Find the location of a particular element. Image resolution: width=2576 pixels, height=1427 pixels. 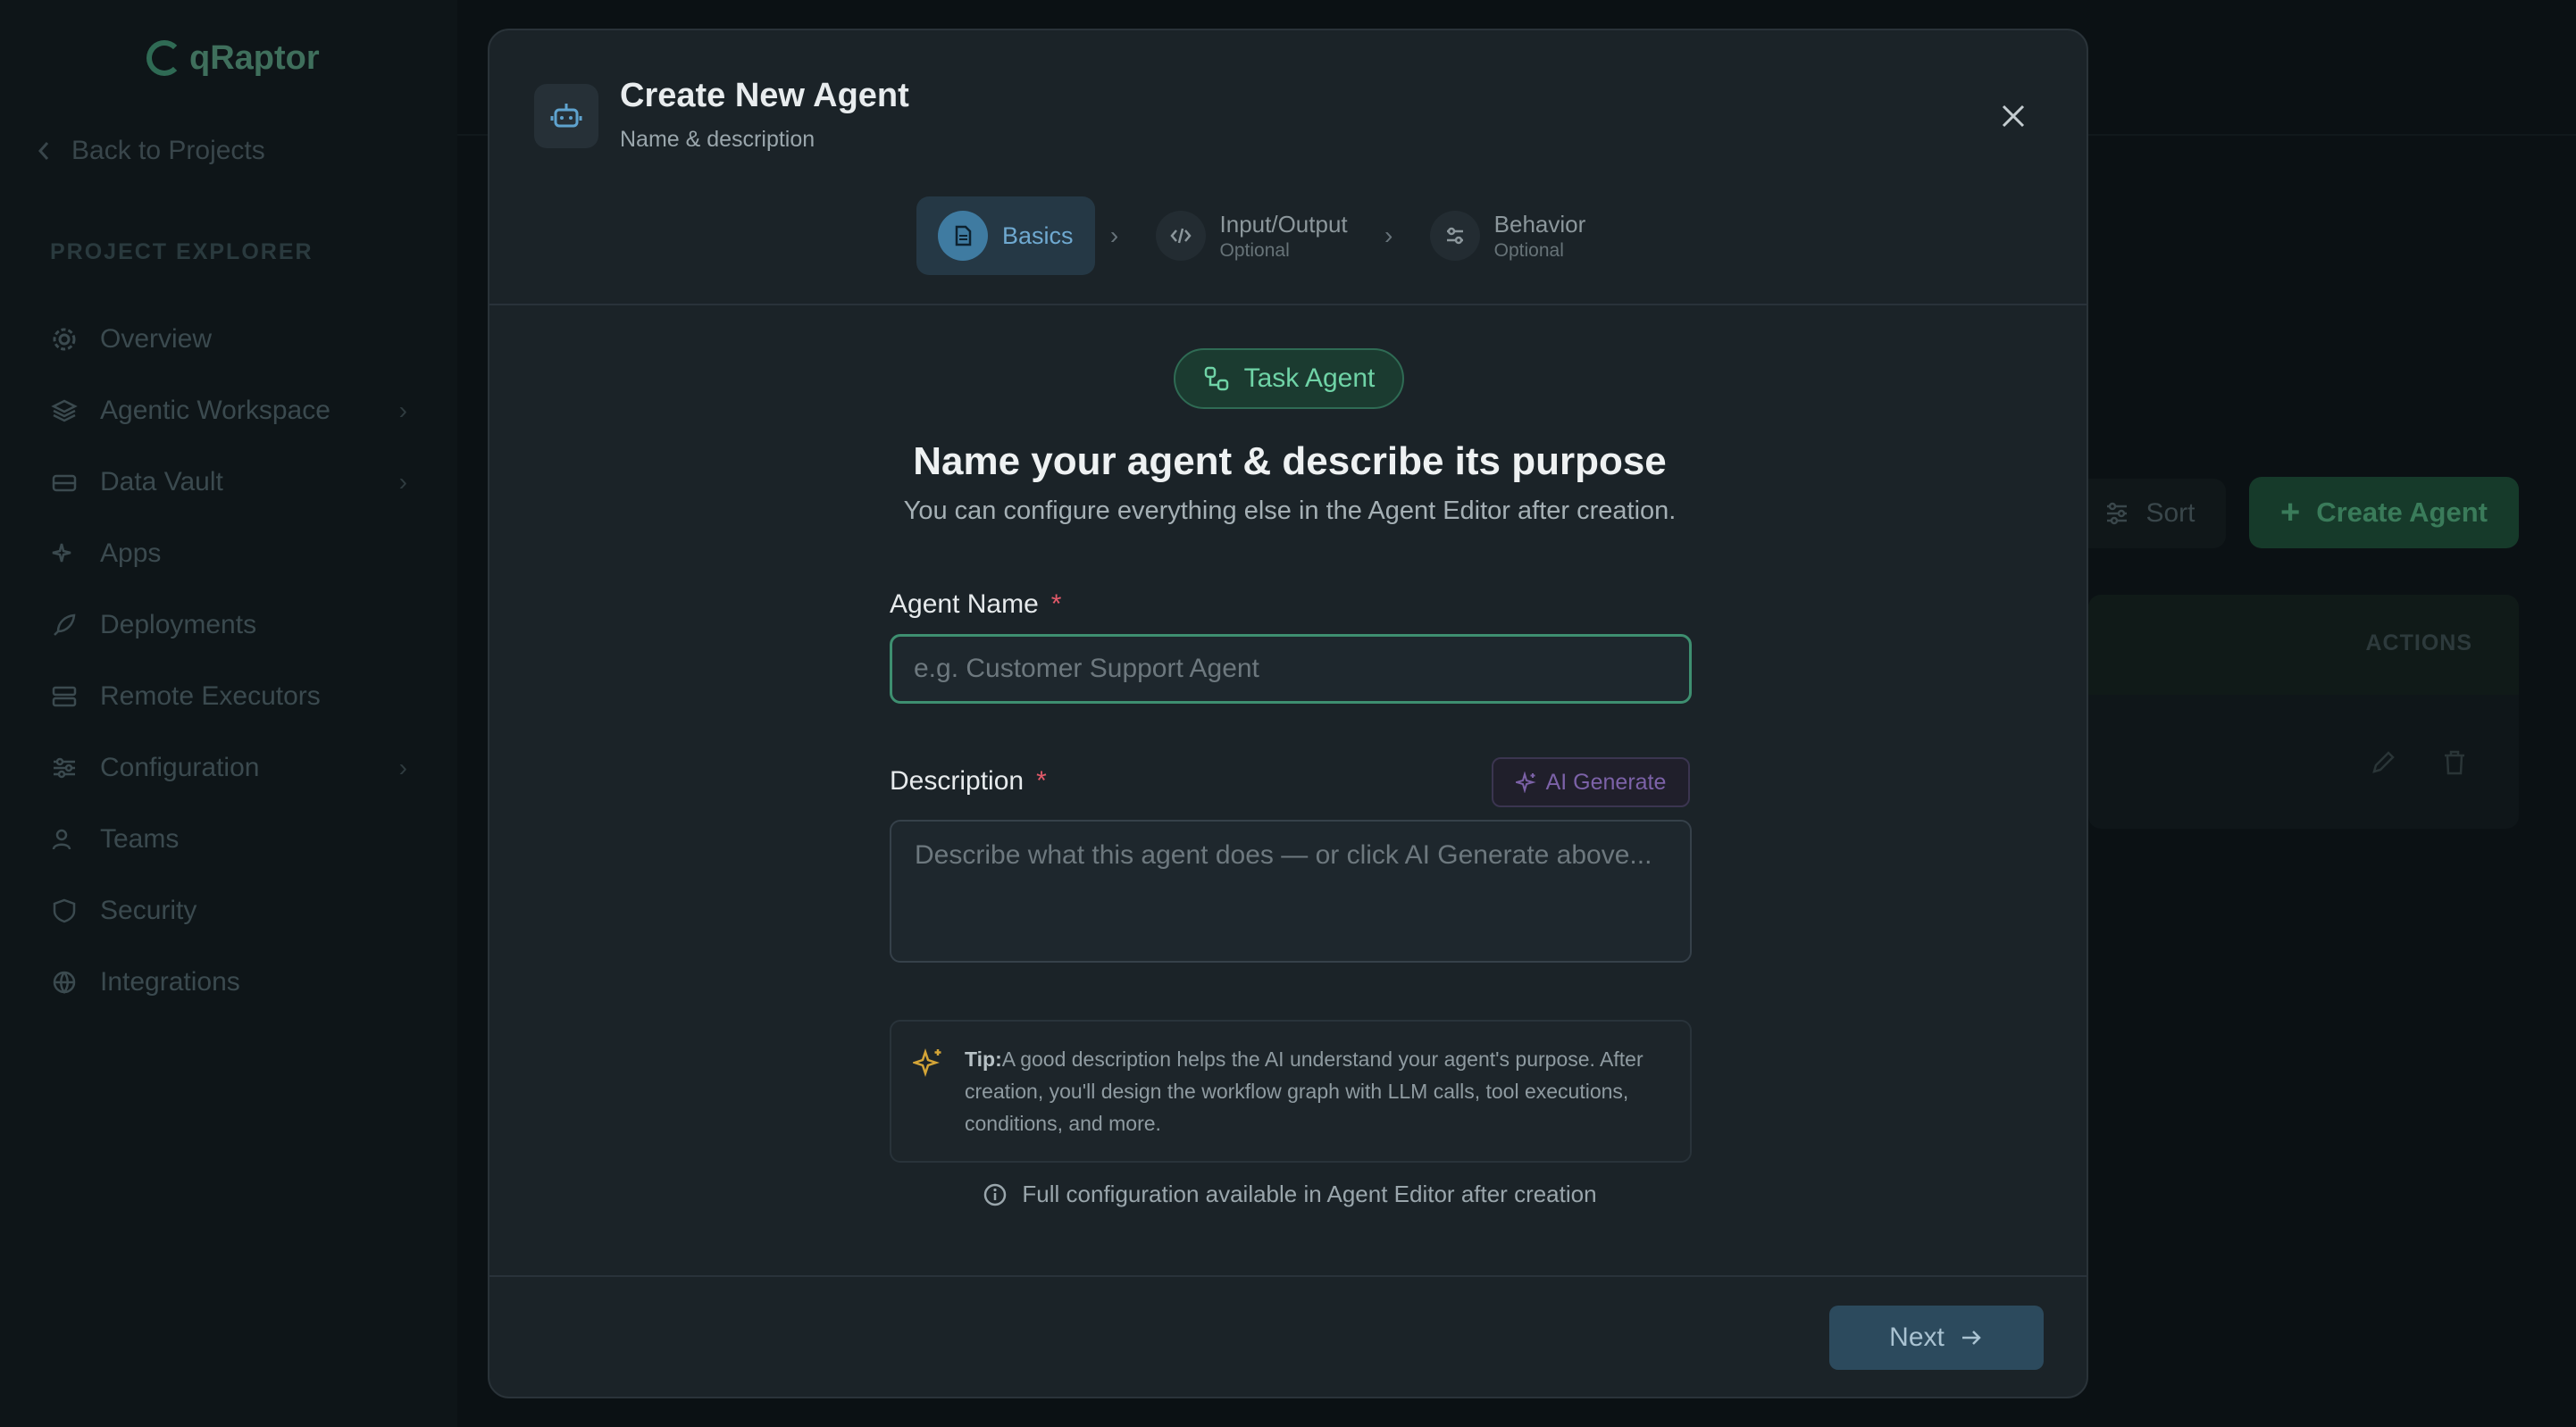

vault-icon is located at coordinates (65, 483).